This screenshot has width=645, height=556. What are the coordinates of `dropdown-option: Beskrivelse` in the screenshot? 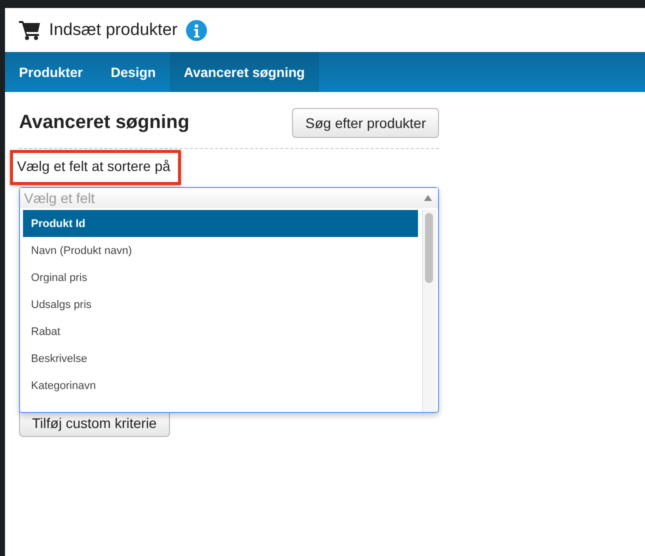 It's located at (220, 358).